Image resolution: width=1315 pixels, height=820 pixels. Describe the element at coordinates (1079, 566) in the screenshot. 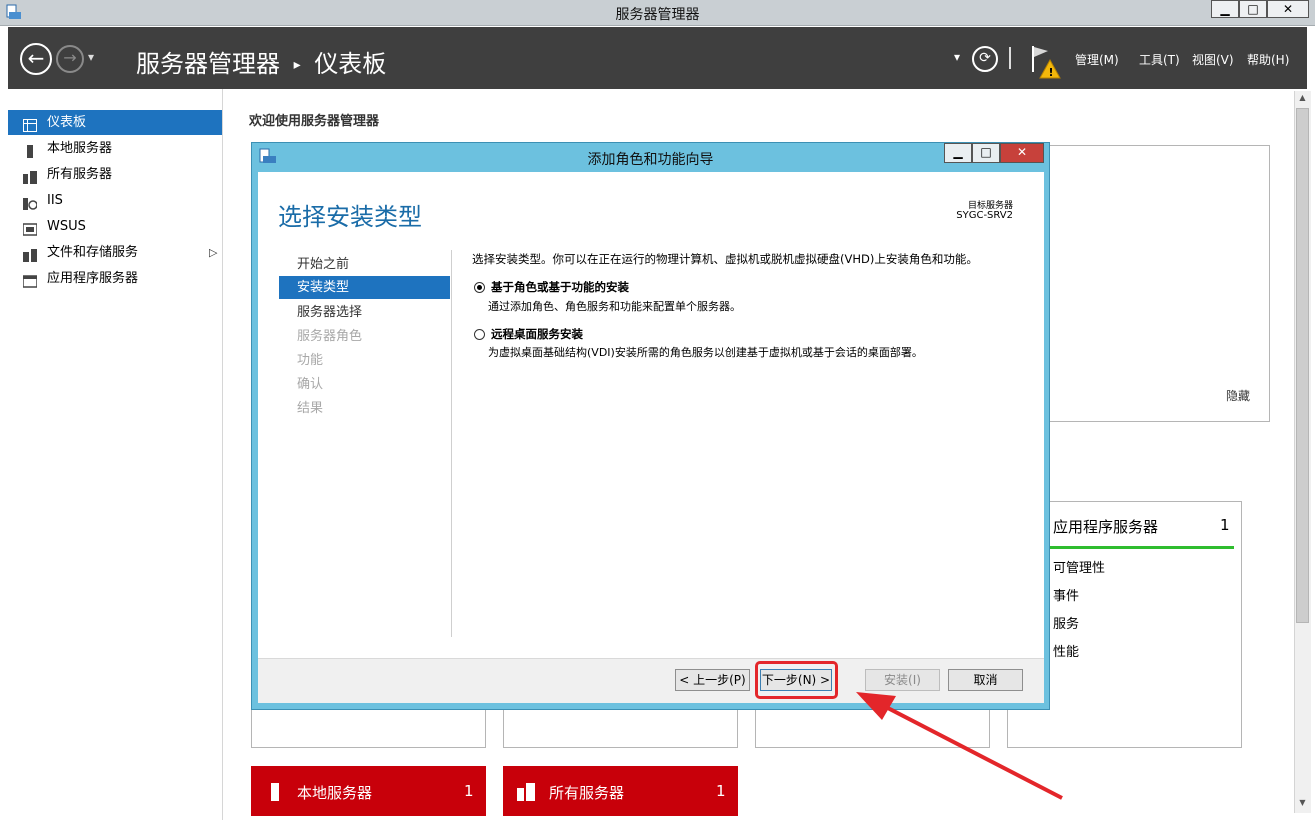

I see `tile-row-manageability: 可管理性` at that location.